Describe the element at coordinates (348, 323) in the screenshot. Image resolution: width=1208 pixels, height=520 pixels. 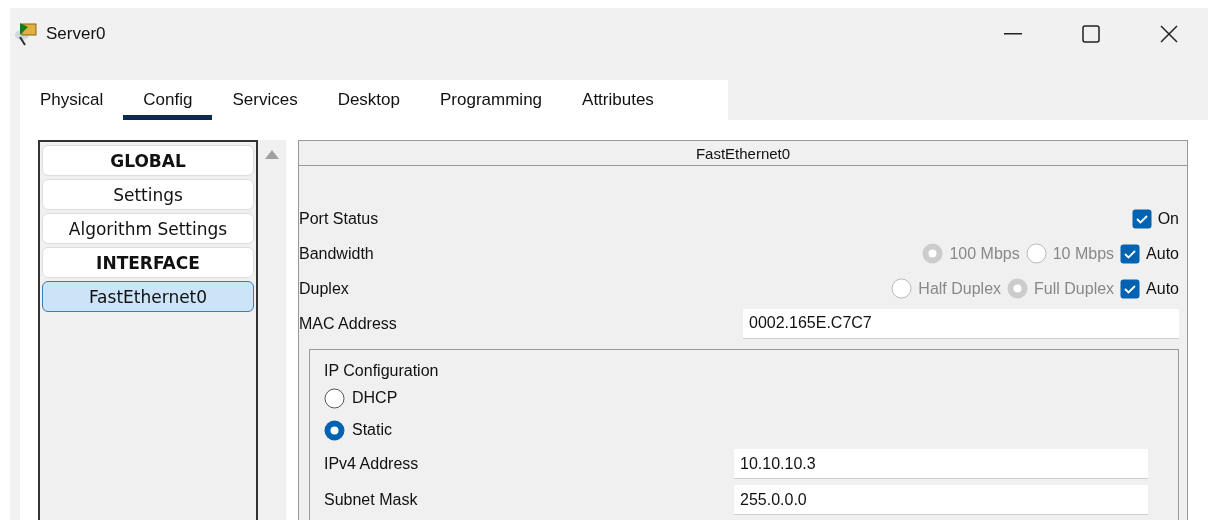
I see `field-label: MAC Address` at that location.